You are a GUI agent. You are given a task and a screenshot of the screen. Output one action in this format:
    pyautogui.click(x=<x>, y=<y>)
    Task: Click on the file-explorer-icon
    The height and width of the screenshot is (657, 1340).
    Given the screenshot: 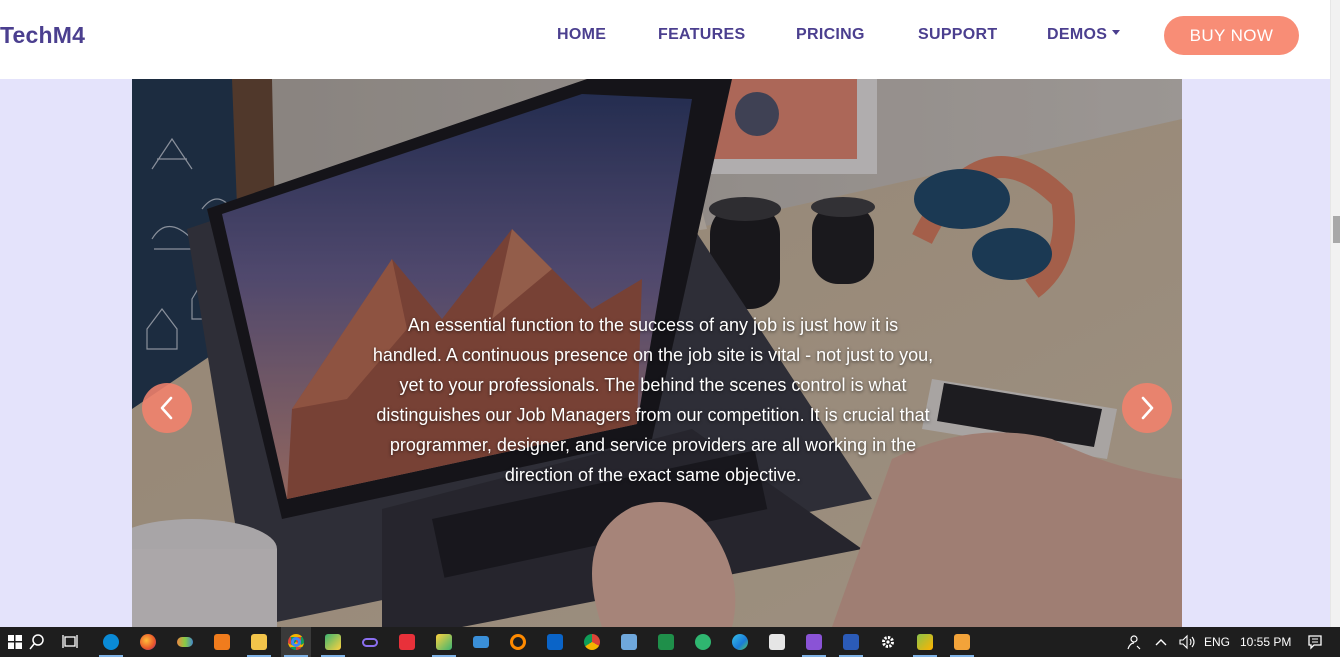 What is the action you would take?
    pyautogui.click(x=259, y=642)
    